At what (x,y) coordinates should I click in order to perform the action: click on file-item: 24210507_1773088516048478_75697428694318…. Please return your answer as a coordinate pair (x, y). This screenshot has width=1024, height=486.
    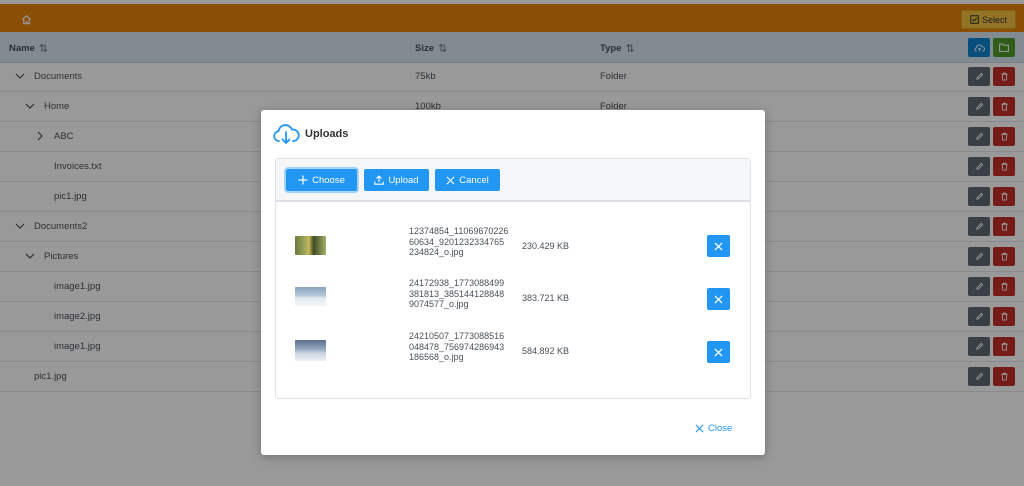
    Looking at the image, I should click on (513, 353).